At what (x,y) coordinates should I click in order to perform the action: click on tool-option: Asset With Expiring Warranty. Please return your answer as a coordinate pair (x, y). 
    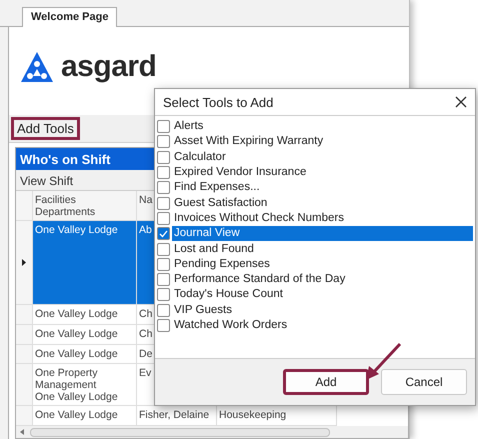
    Looking at the image, I should click on (322, 142).